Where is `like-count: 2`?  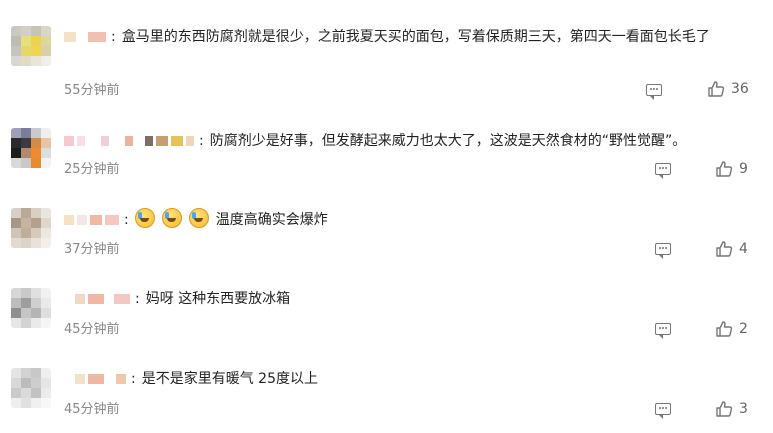 like-count: 2 is located at coordinates (743, 329).